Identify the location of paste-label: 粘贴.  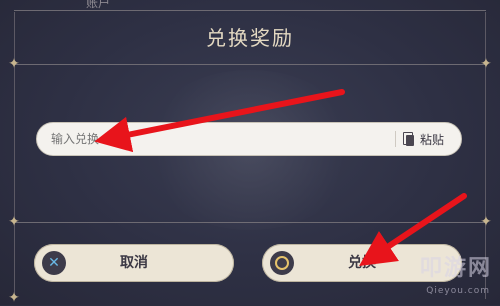
(432, 139).